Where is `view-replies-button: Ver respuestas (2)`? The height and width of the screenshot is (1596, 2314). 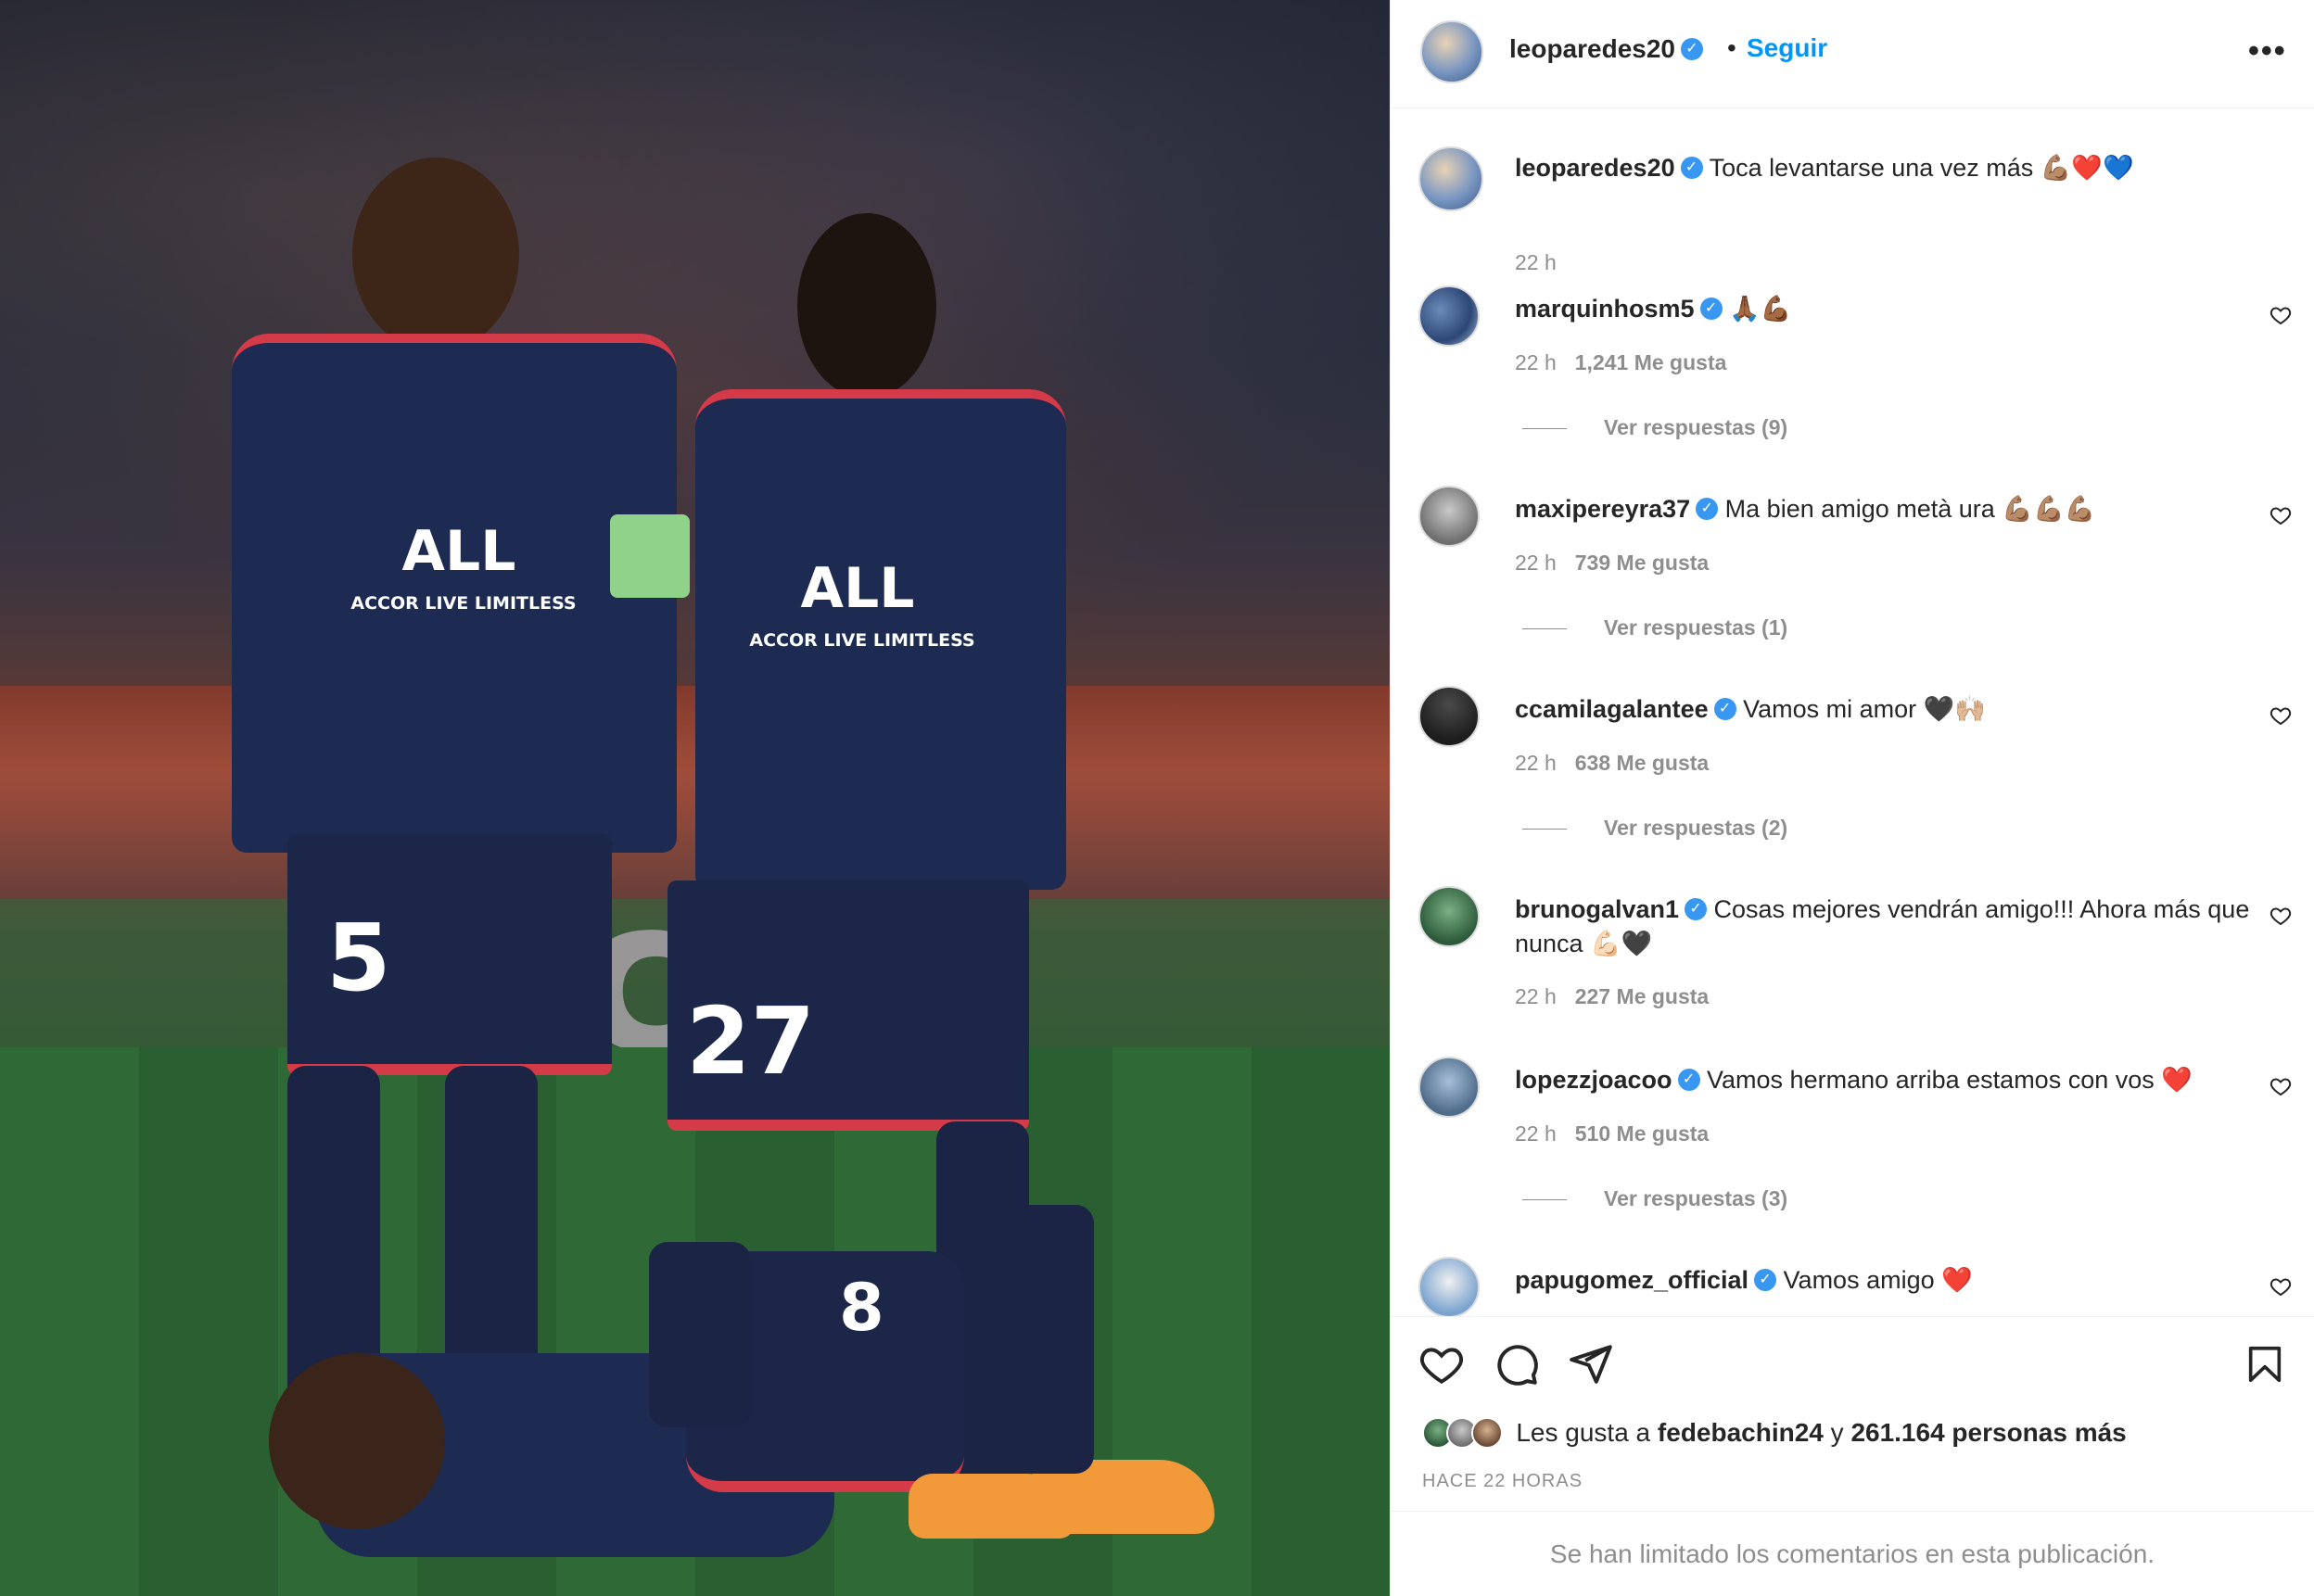 view-replies-button: Ver respuestas (2) is located at coordinates (1654, 828).